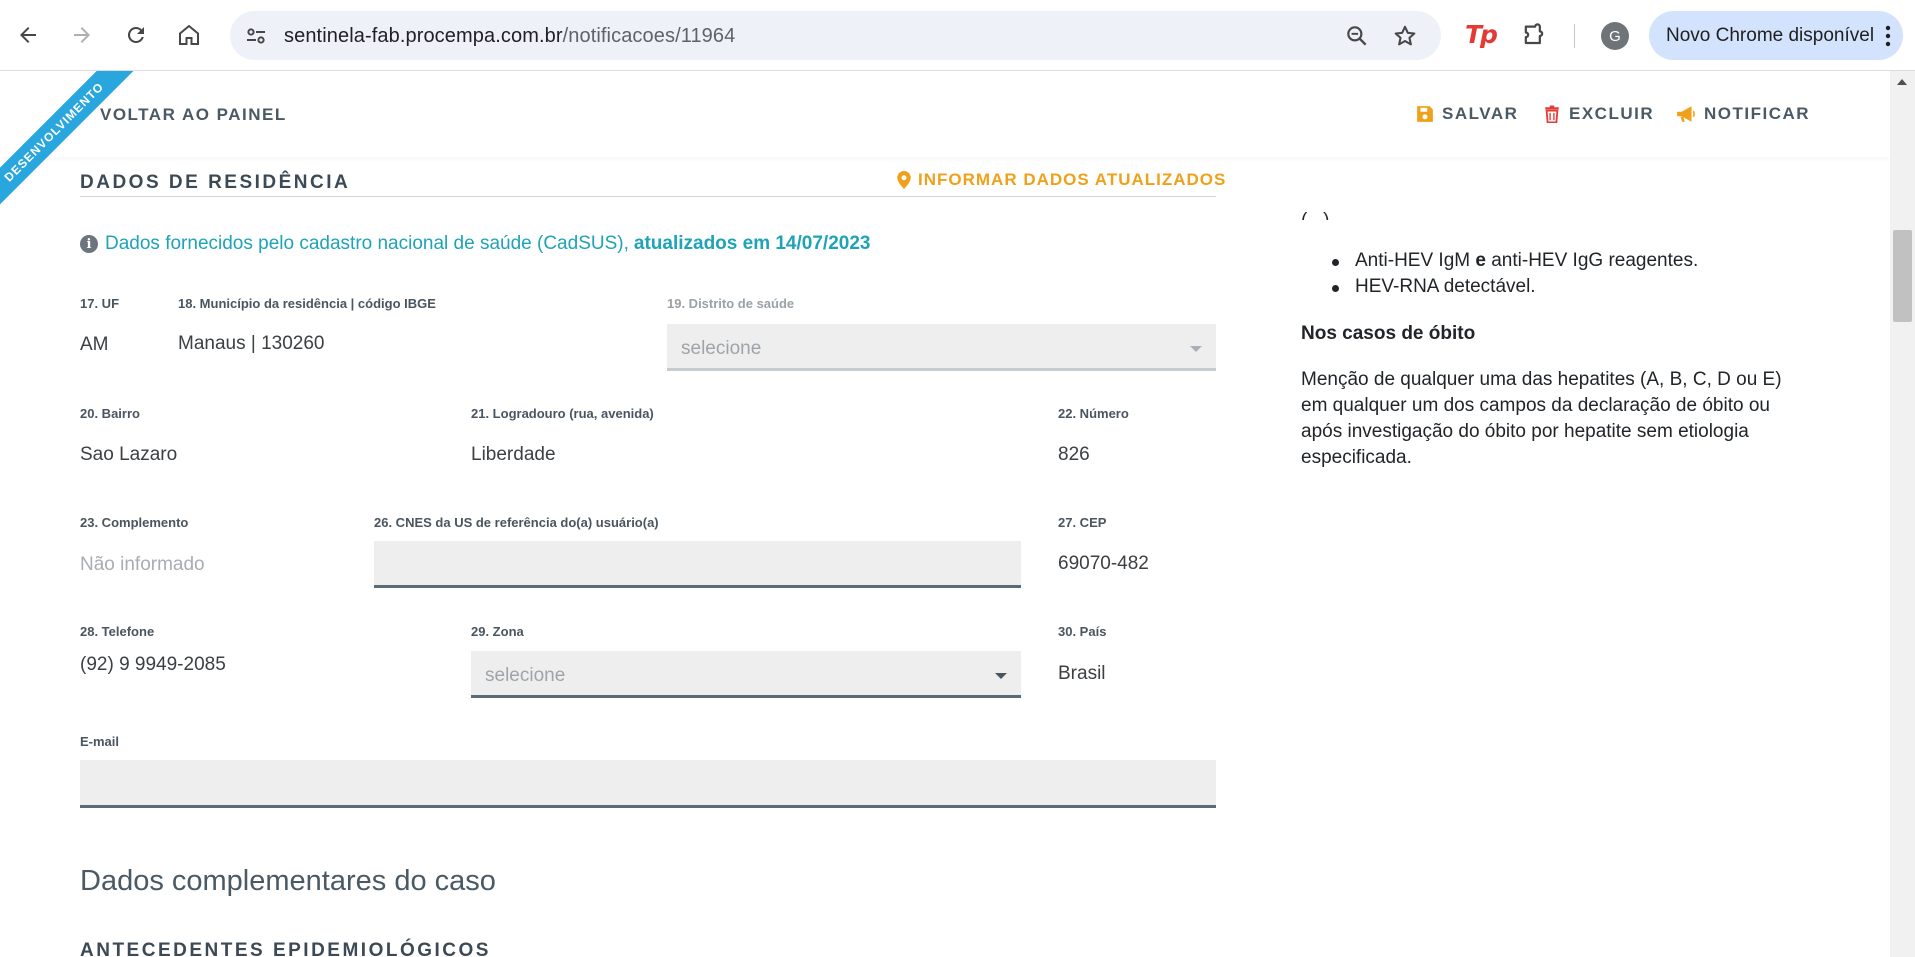 The height and width of the screenshot is (957, 1915). Describe the element at coordinates (1534, 36) in the screenshot. I see `extensions-puzzle-icon` at that location.